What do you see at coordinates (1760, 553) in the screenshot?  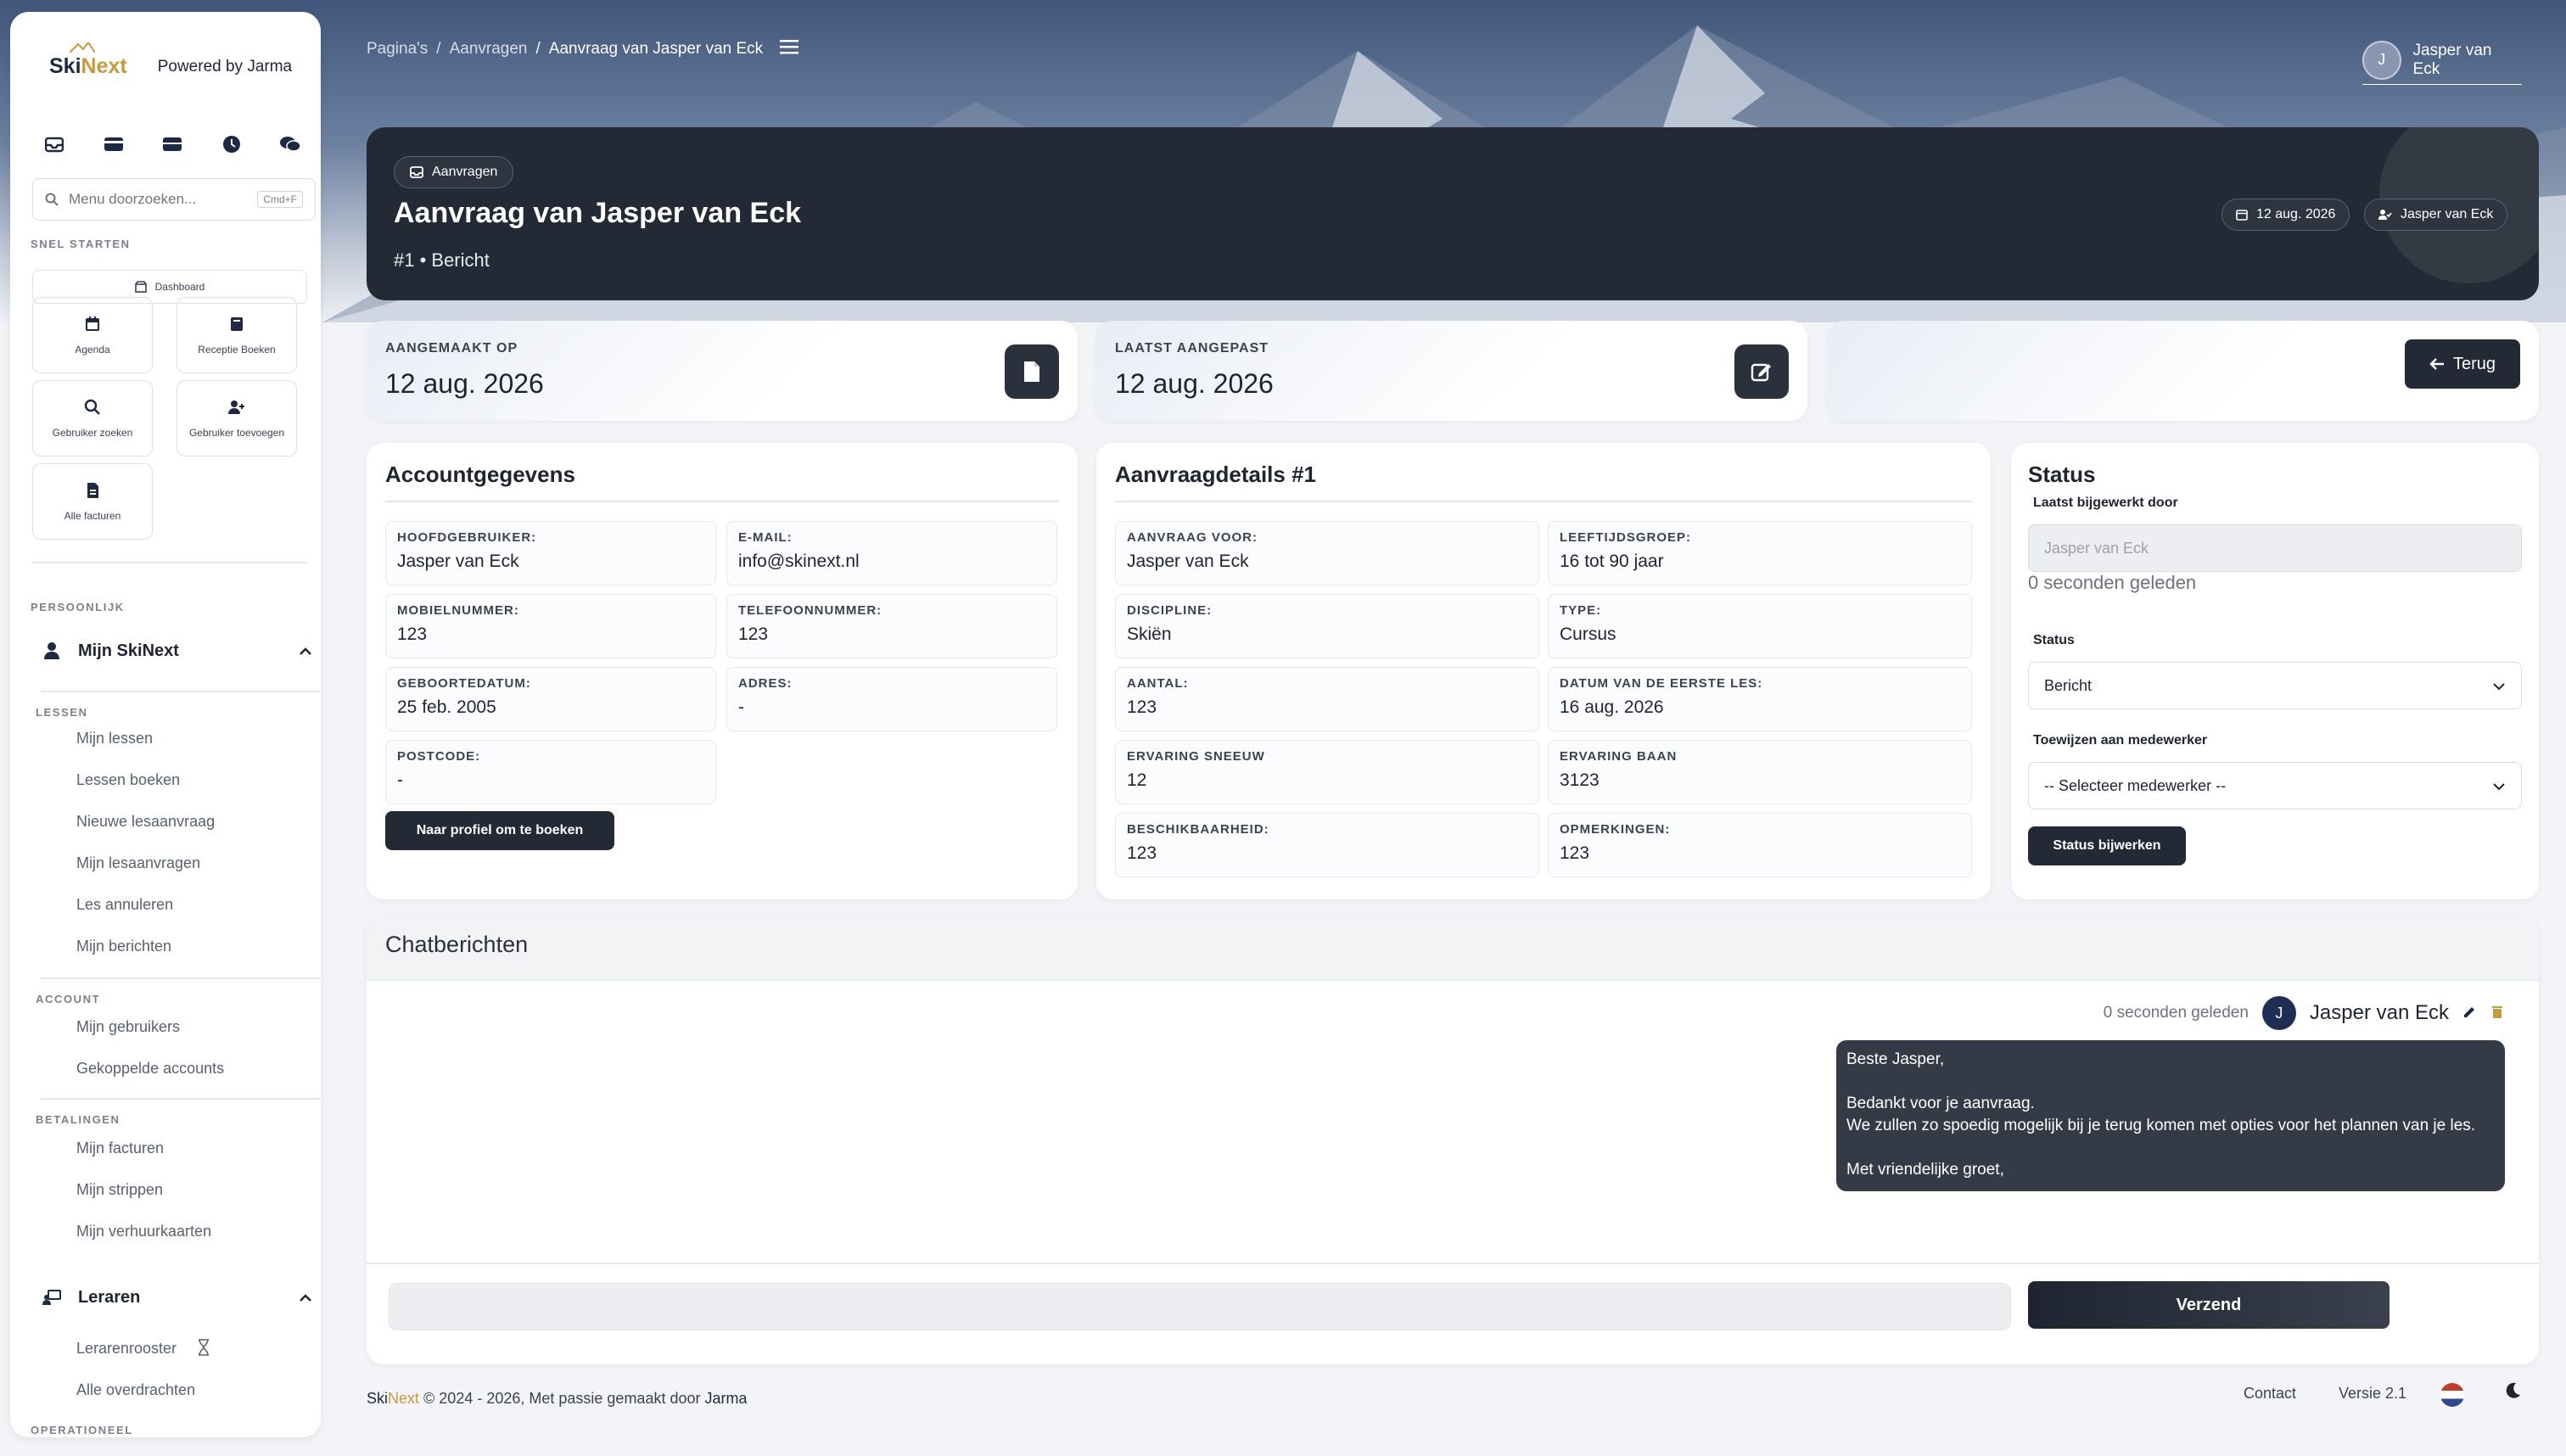 I see `field-age-group: LEEFTIJDSGROEP: 16 tot 90 jaar` at bounding box center [1760, 553].